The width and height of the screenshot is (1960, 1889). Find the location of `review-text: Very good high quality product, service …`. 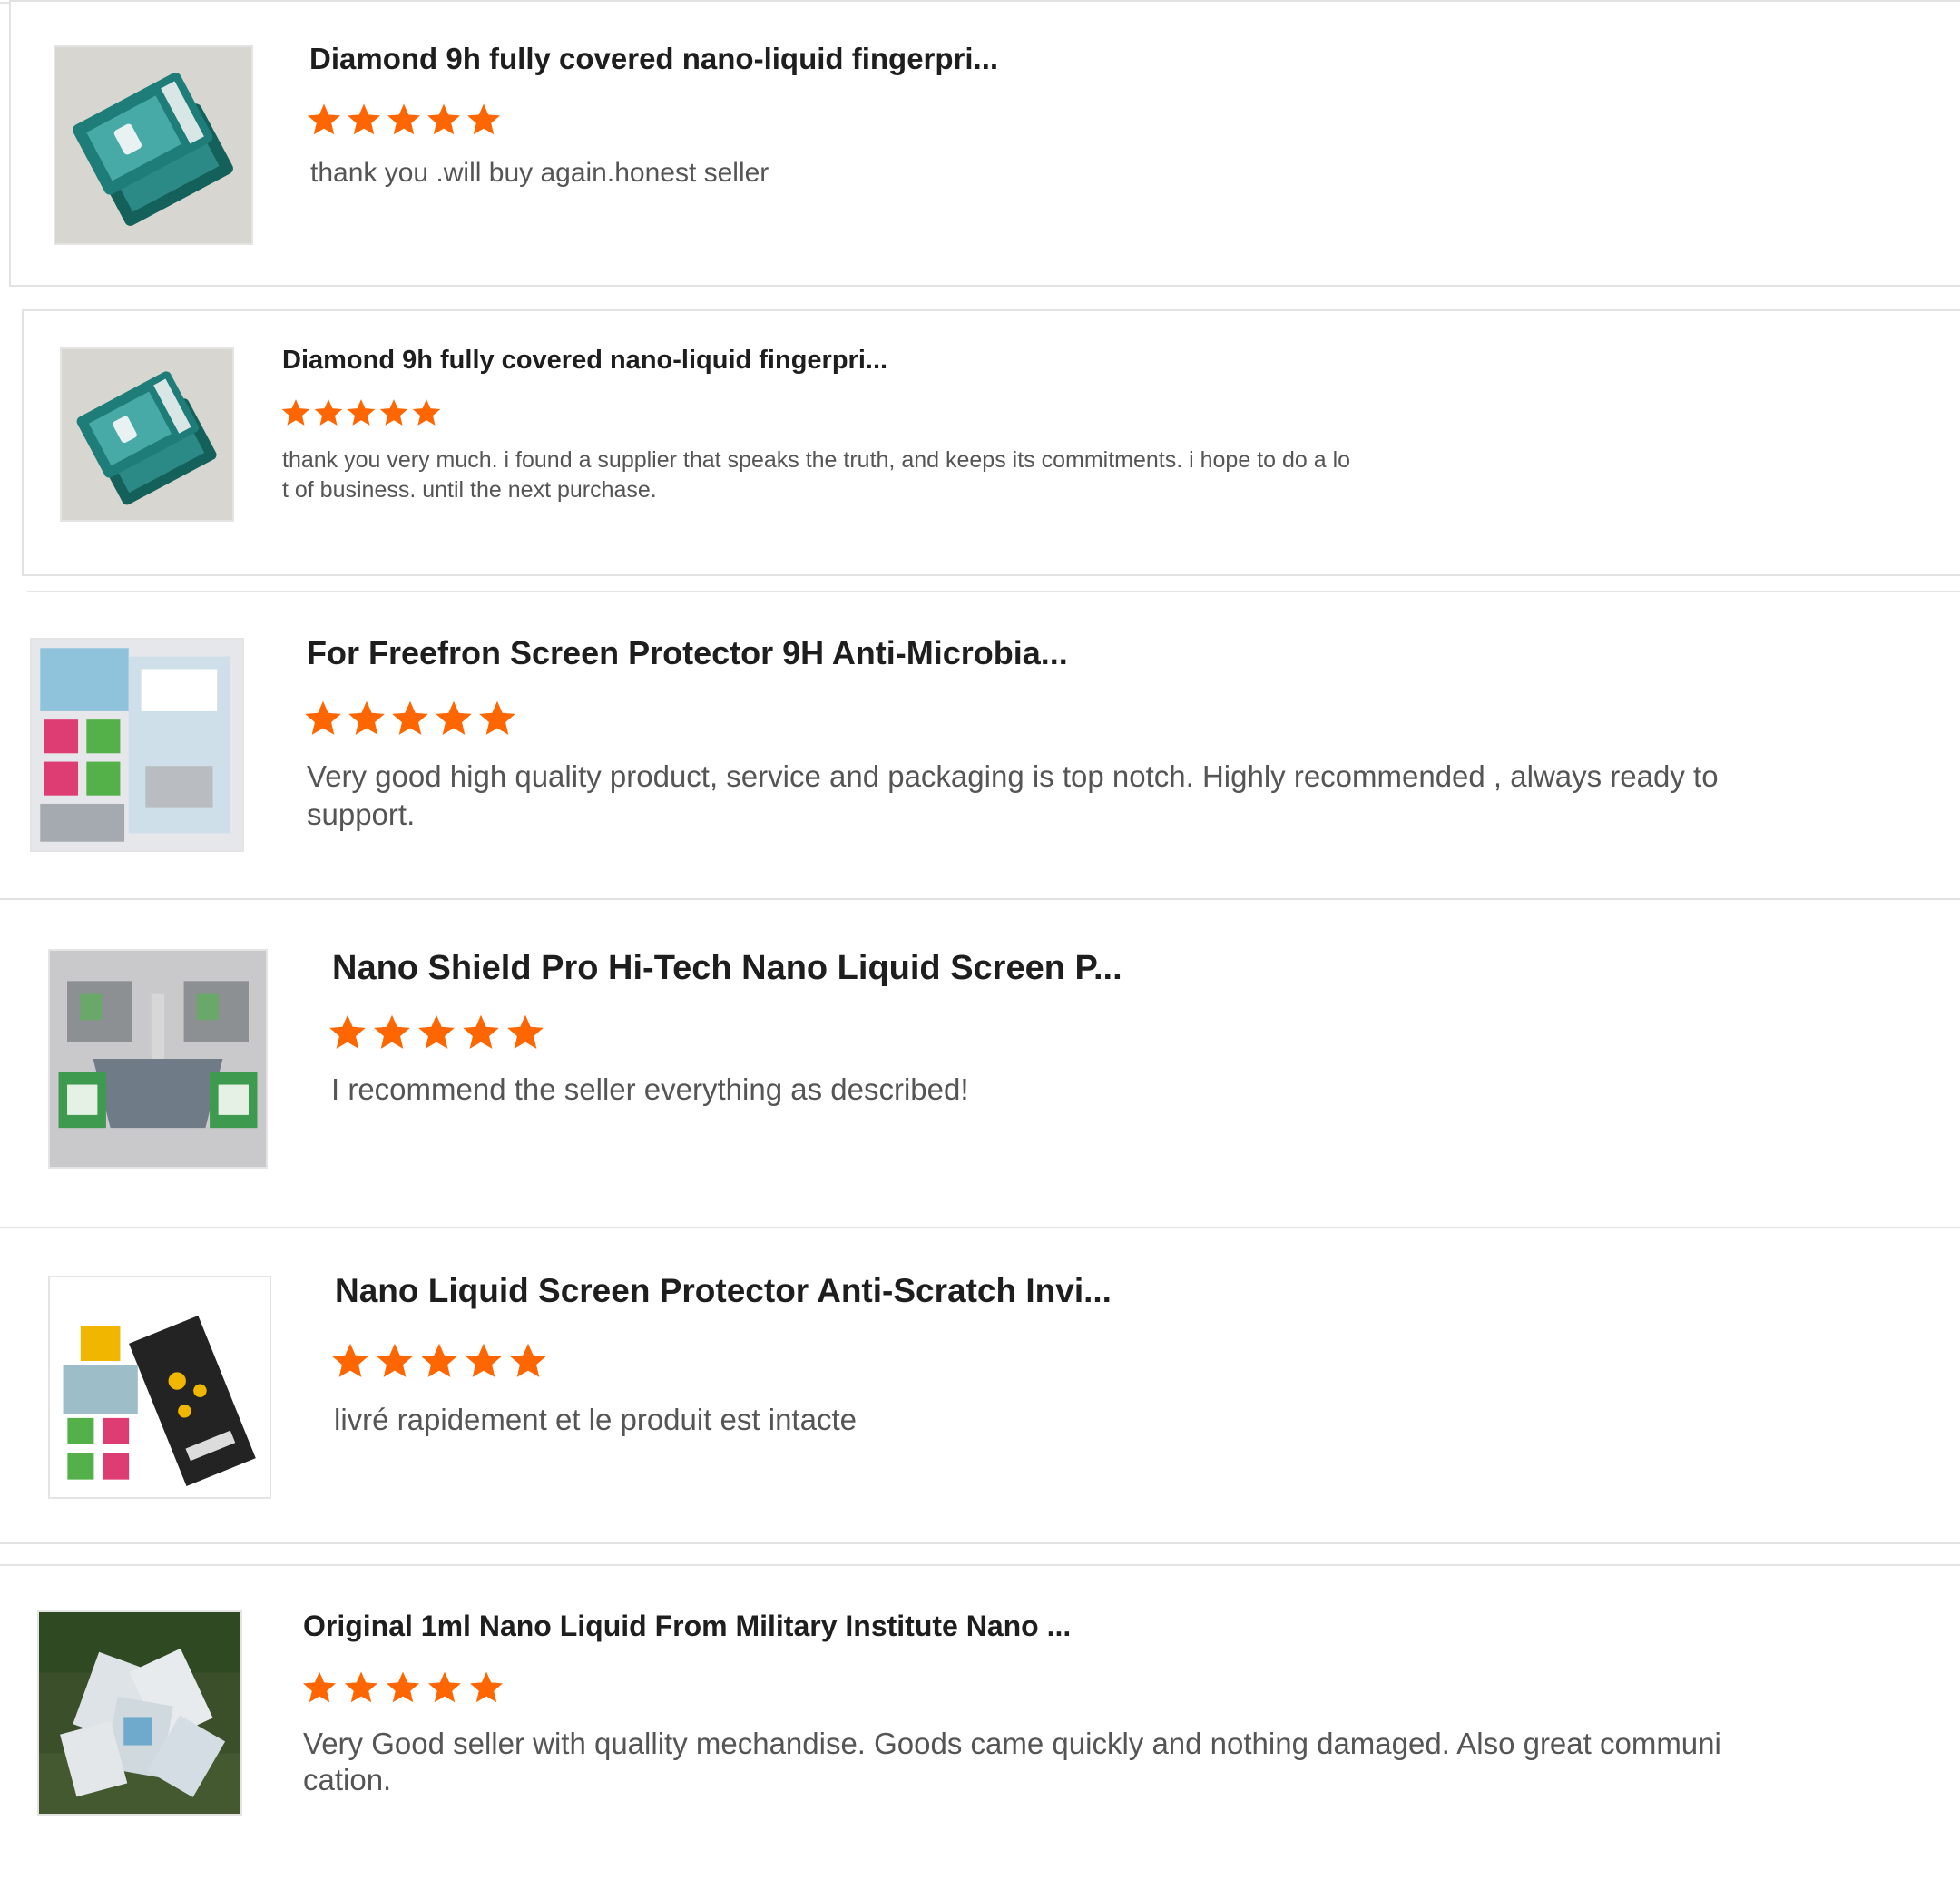

review-text: Very good high quality product, service … is located at coordinates (1013, 795).